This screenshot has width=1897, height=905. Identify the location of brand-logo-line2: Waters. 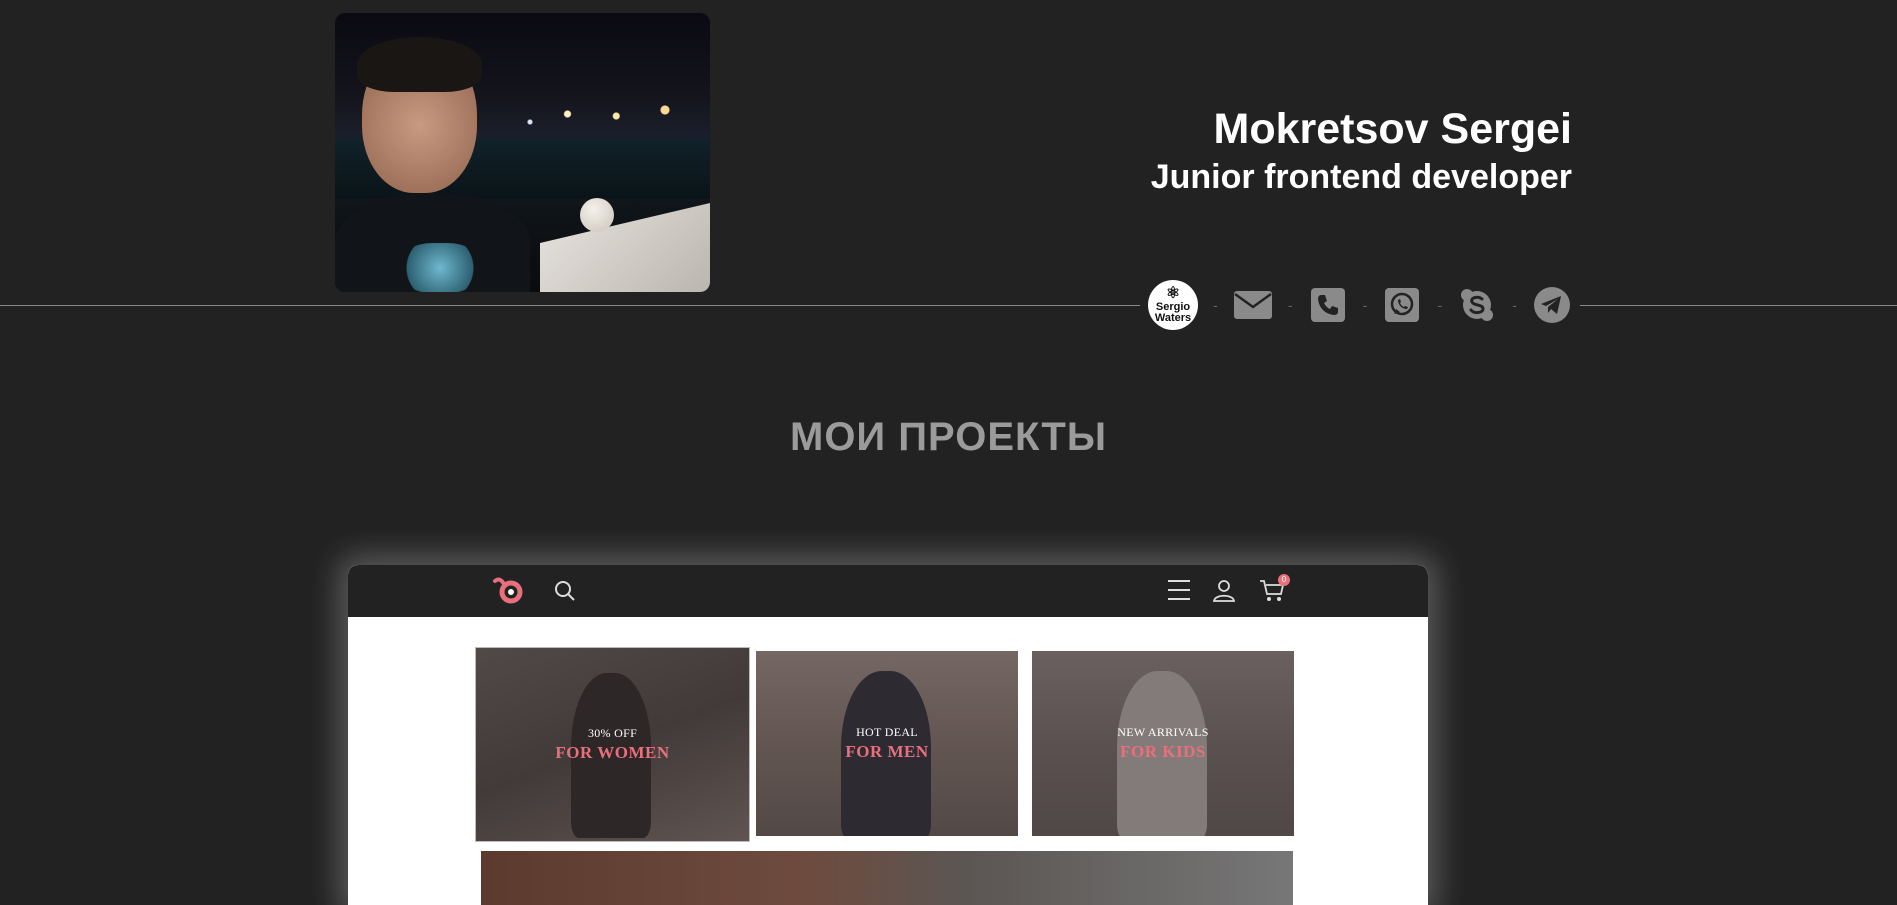
(1173, 318).